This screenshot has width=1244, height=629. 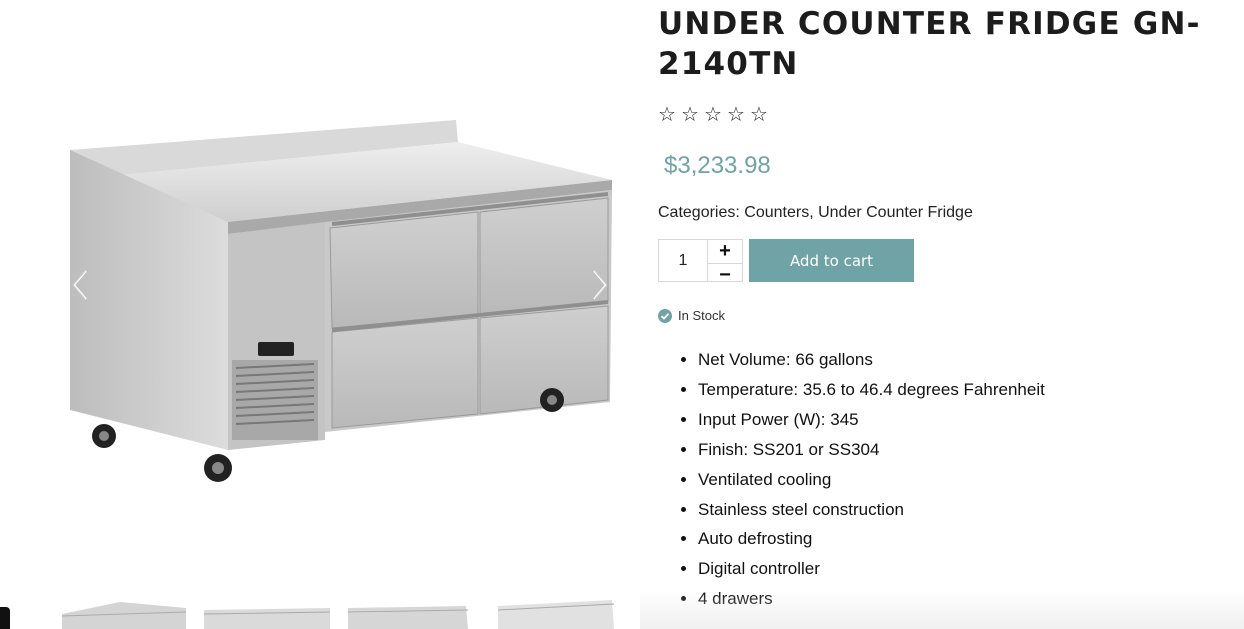 I want to click on gallery-prev-button, so click(x=79, y=285).